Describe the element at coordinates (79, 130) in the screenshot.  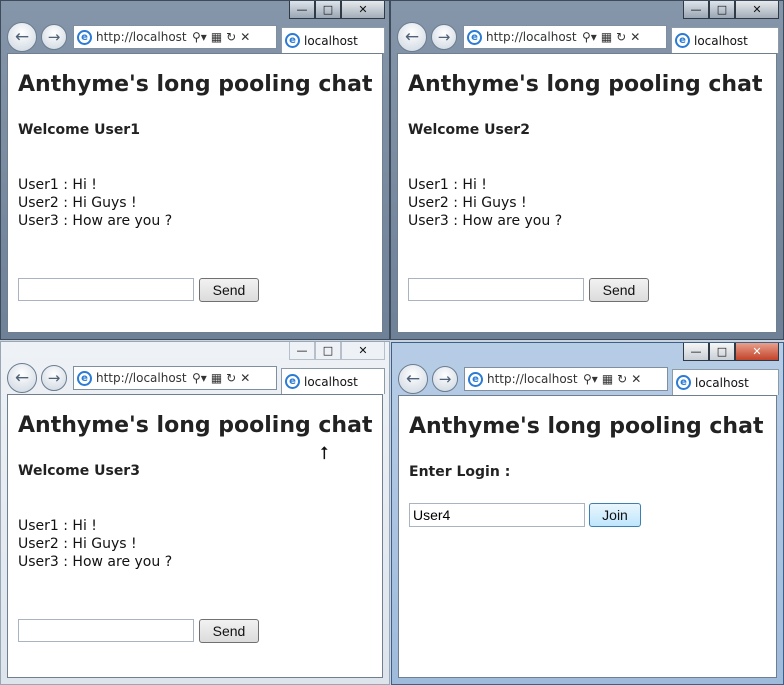
I see `welcome-text: Welcome User1` at that location.